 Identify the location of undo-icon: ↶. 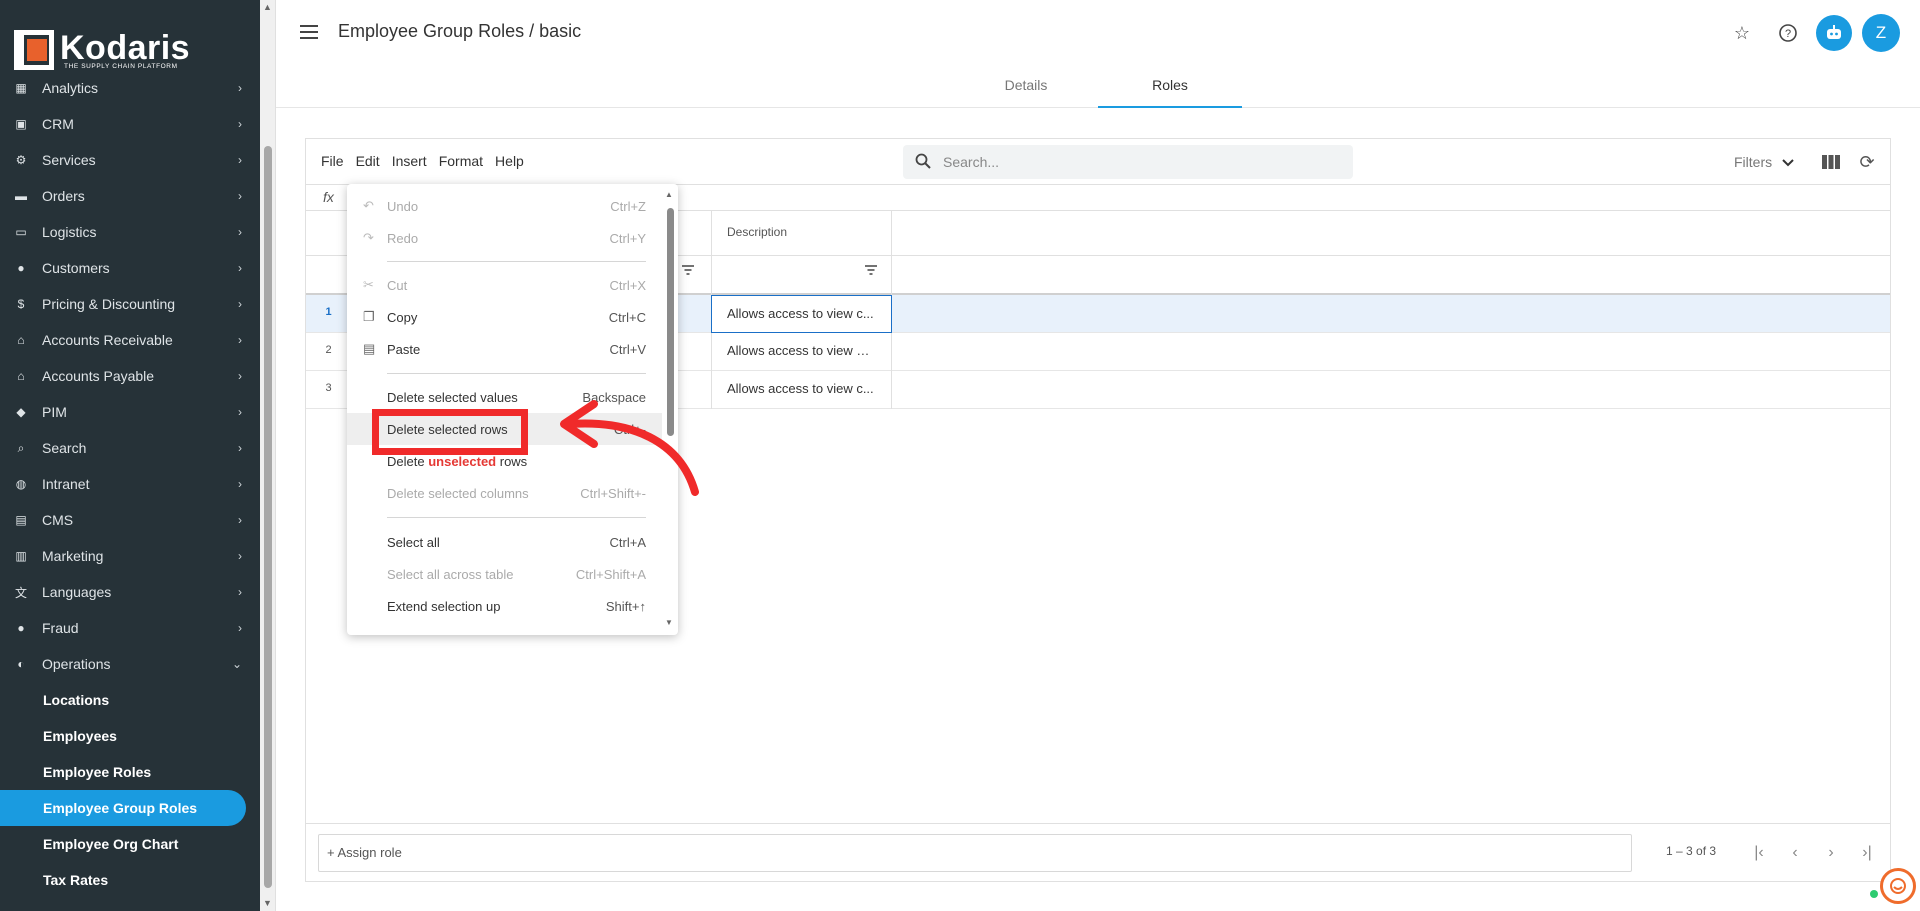
(368, 205).